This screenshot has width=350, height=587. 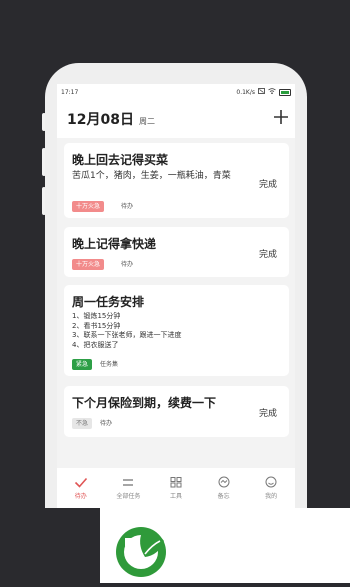 I want to click on sim-icon, so click(x=261, y=92).